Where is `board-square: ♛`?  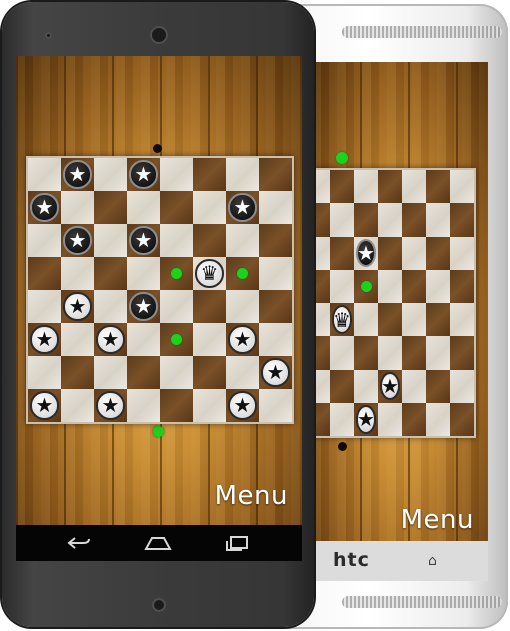
board-square: ♛ is located at coordinates (209, 273).